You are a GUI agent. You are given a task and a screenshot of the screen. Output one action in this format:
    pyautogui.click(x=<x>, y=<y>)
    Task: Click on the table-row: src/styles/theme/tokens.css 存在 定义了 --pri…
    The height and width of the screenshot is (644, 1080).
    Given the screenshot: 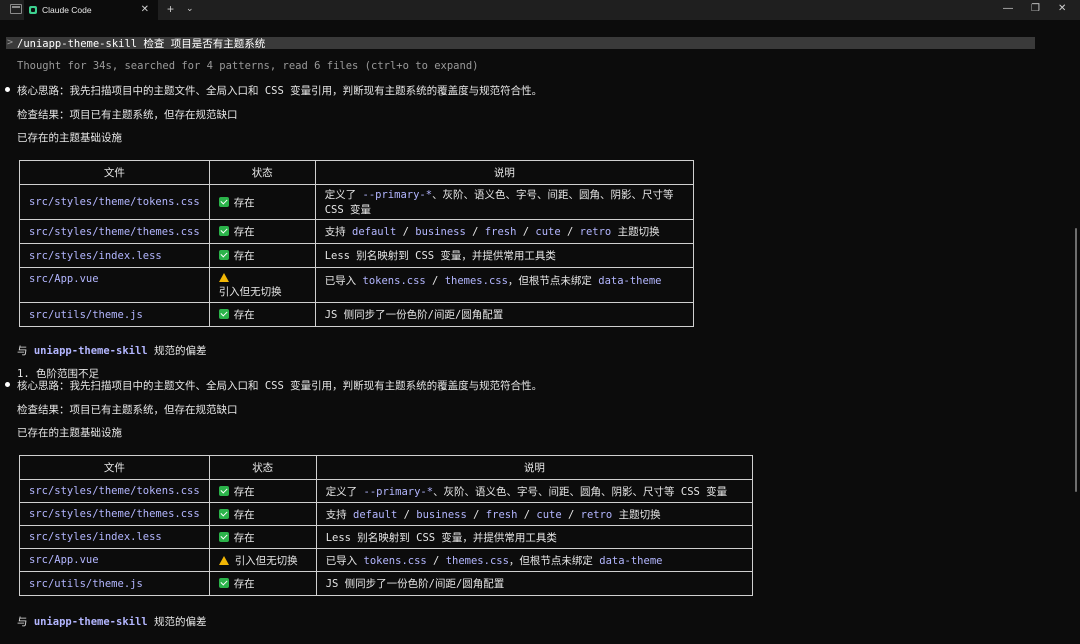 What is the action you would take?
    pyautogui.click(x=386, y=491)
    